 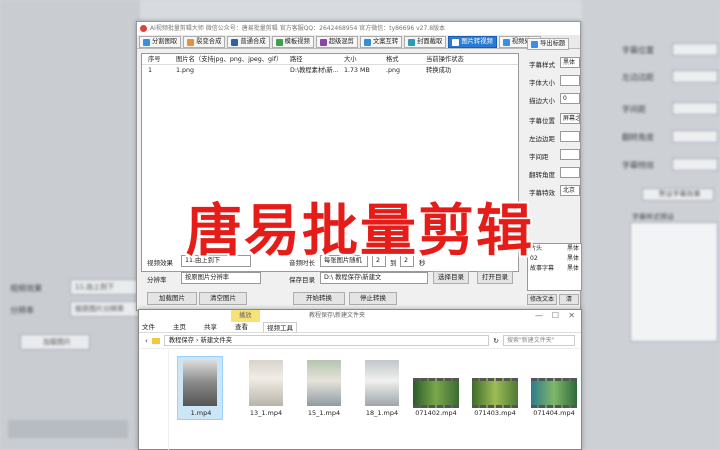 I want to click on stop-convert-button: 停止转换, so click(x=373, y=298).